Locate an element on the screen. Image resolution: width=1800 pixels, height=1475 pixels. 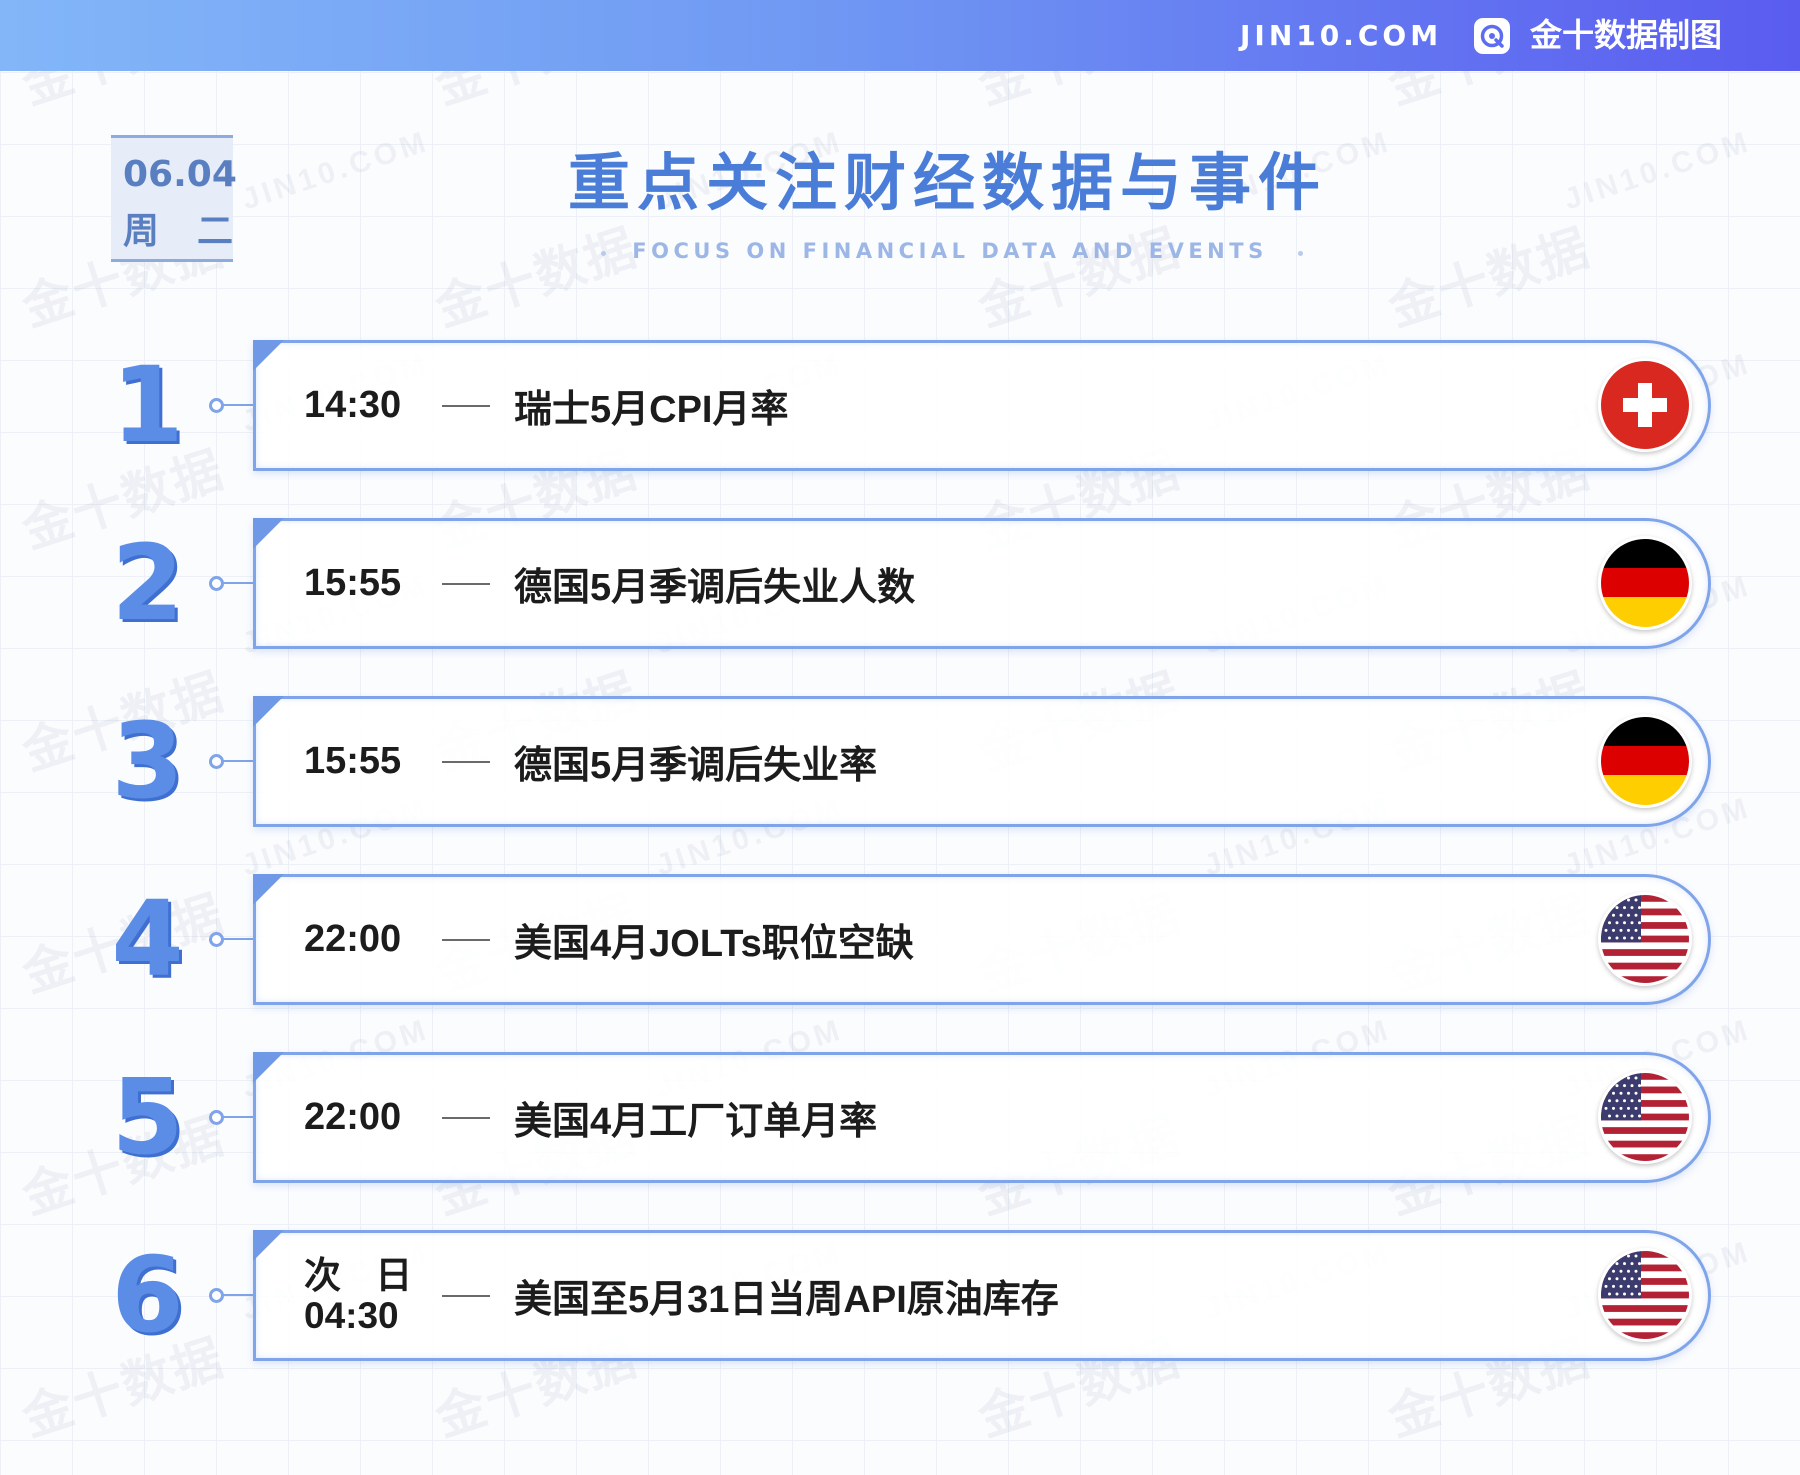
event-name: 德国5月季调后失业人数 is located at coordinates (715, 588).